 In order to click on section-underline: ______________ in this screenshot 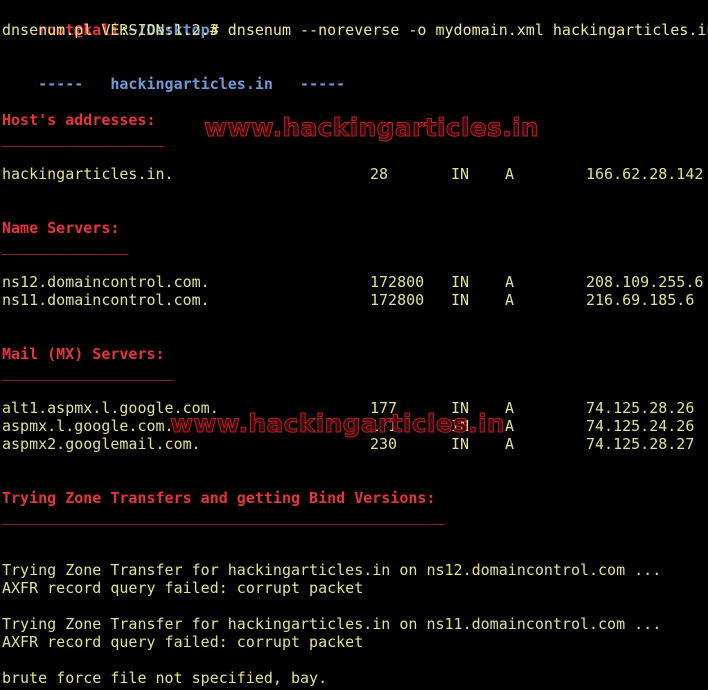, I will do `click(65, 246)`.